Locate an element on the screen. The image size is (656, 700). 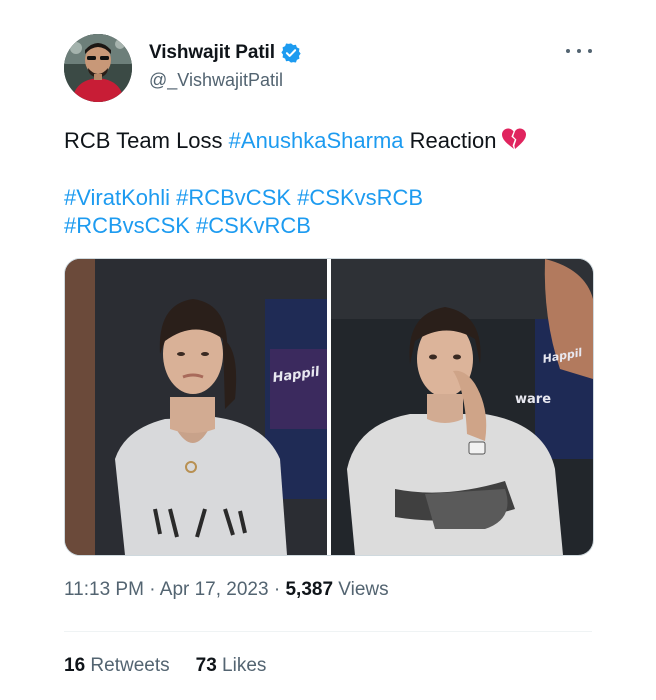
views-count: 5,387 is located at coordinates (309, 589).